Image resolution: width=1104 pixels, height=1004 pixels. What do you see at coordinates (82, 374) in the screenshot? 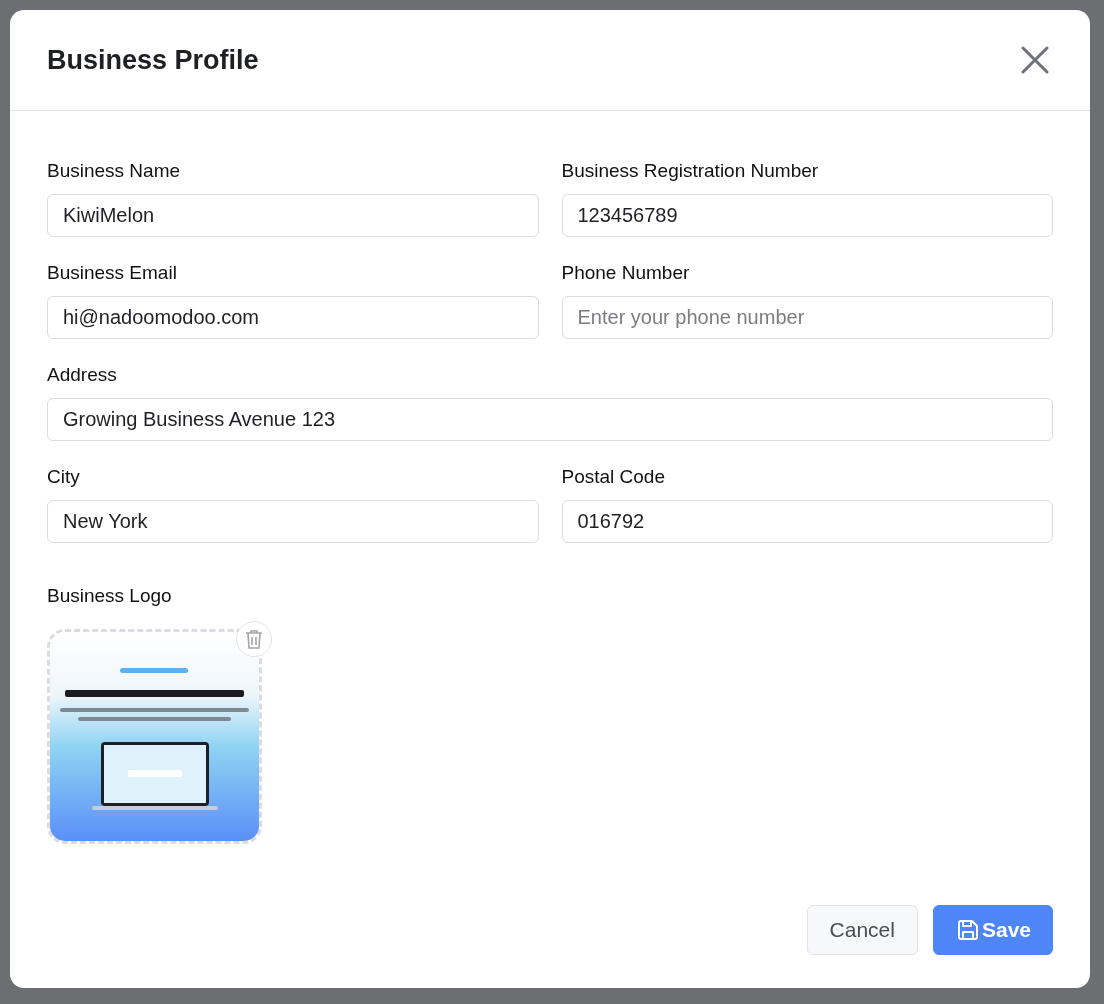
I see `field-label: Address` at bounding box center [82, 374].